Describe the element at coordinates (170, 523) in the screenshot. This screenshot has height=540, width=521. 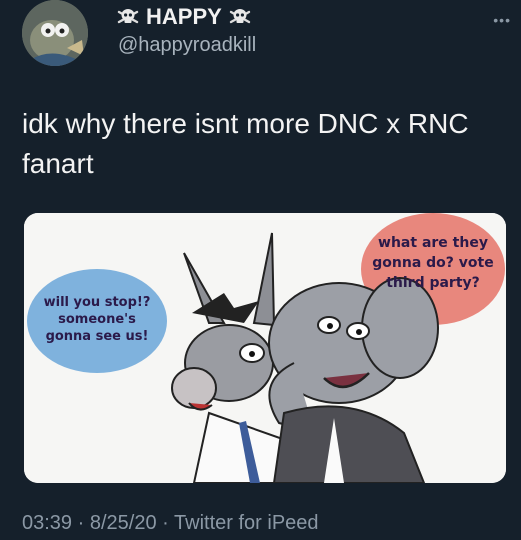
I see `tweet-metadata: 03:39 · 8/25/20 · Twitter for iPeed` at that location.